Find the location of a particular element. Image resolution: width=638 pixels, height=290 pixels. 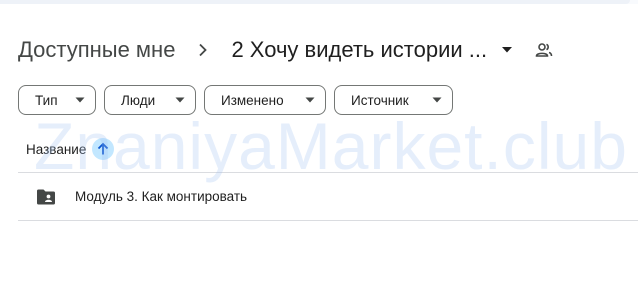

row-name: Модуль 3. Как монтировать is located at coordinates (161, 196).